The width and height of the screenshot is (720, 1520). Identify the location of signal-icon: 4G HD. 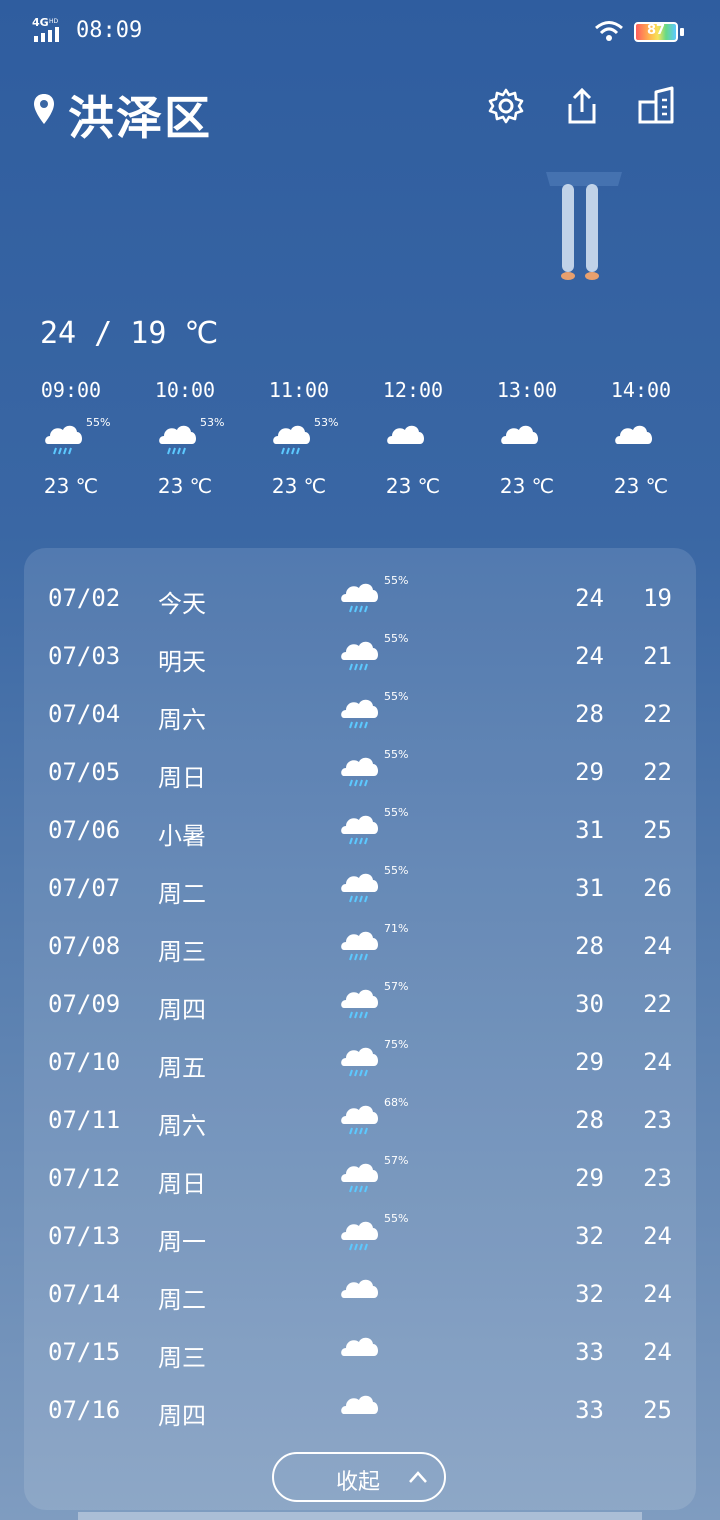
(45, 29).